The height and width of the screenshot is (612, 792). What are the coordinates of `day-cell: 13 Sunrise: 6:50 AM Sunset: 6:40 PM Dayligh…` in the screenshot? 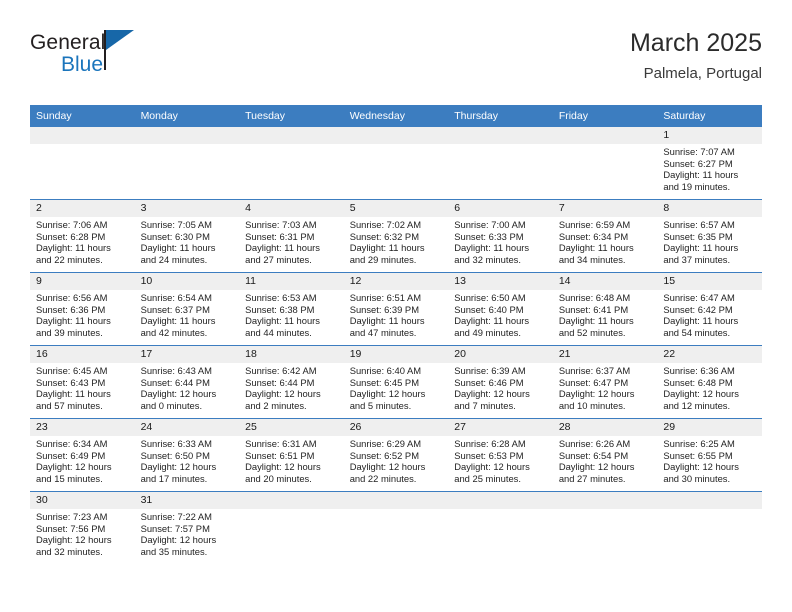 It's located at (500, 309).